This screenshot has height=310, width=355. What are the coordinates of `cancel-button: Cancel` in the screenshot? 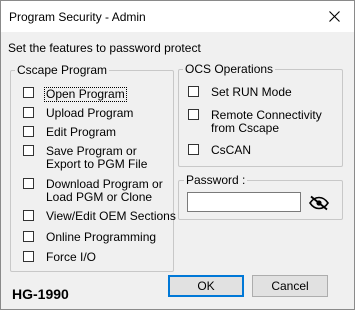 It's located at (290, 286).